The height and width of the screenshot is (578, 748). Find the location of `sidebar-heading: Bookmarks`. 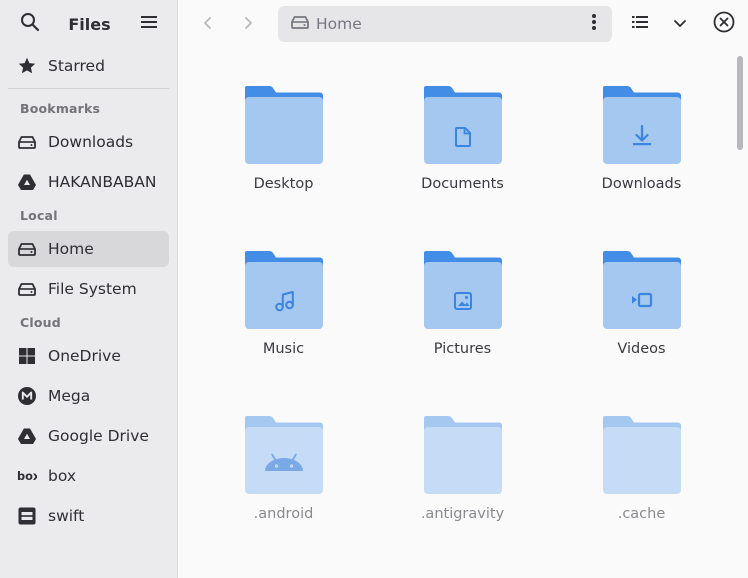

sidebar-heading: Bookmarks is located at coordinates (60, 108).